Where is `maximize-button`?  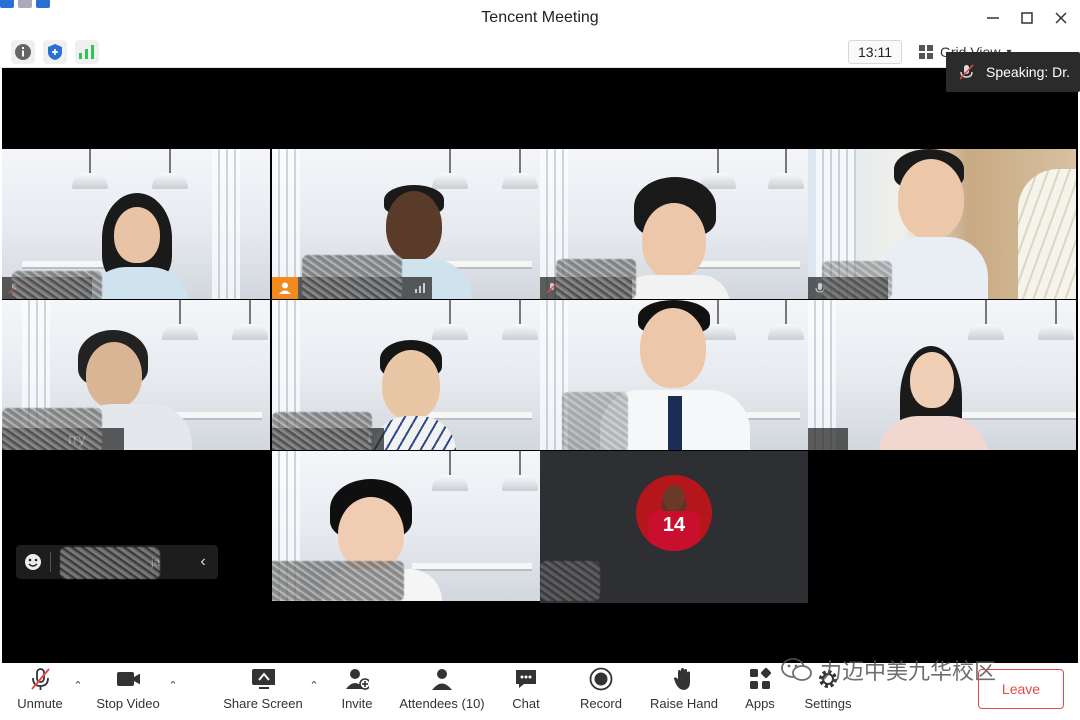
maximize-button is located at coordinates (1027, 18).